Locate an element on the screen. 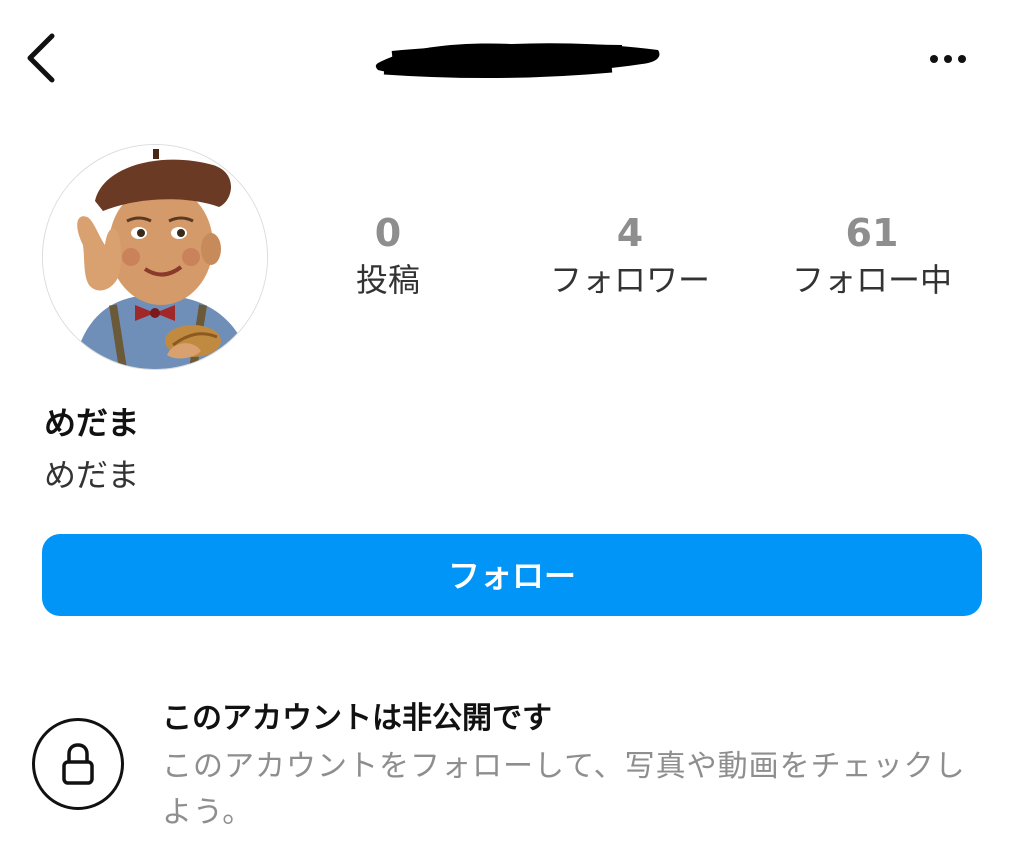  back-button is located at coordinates (42, 58).